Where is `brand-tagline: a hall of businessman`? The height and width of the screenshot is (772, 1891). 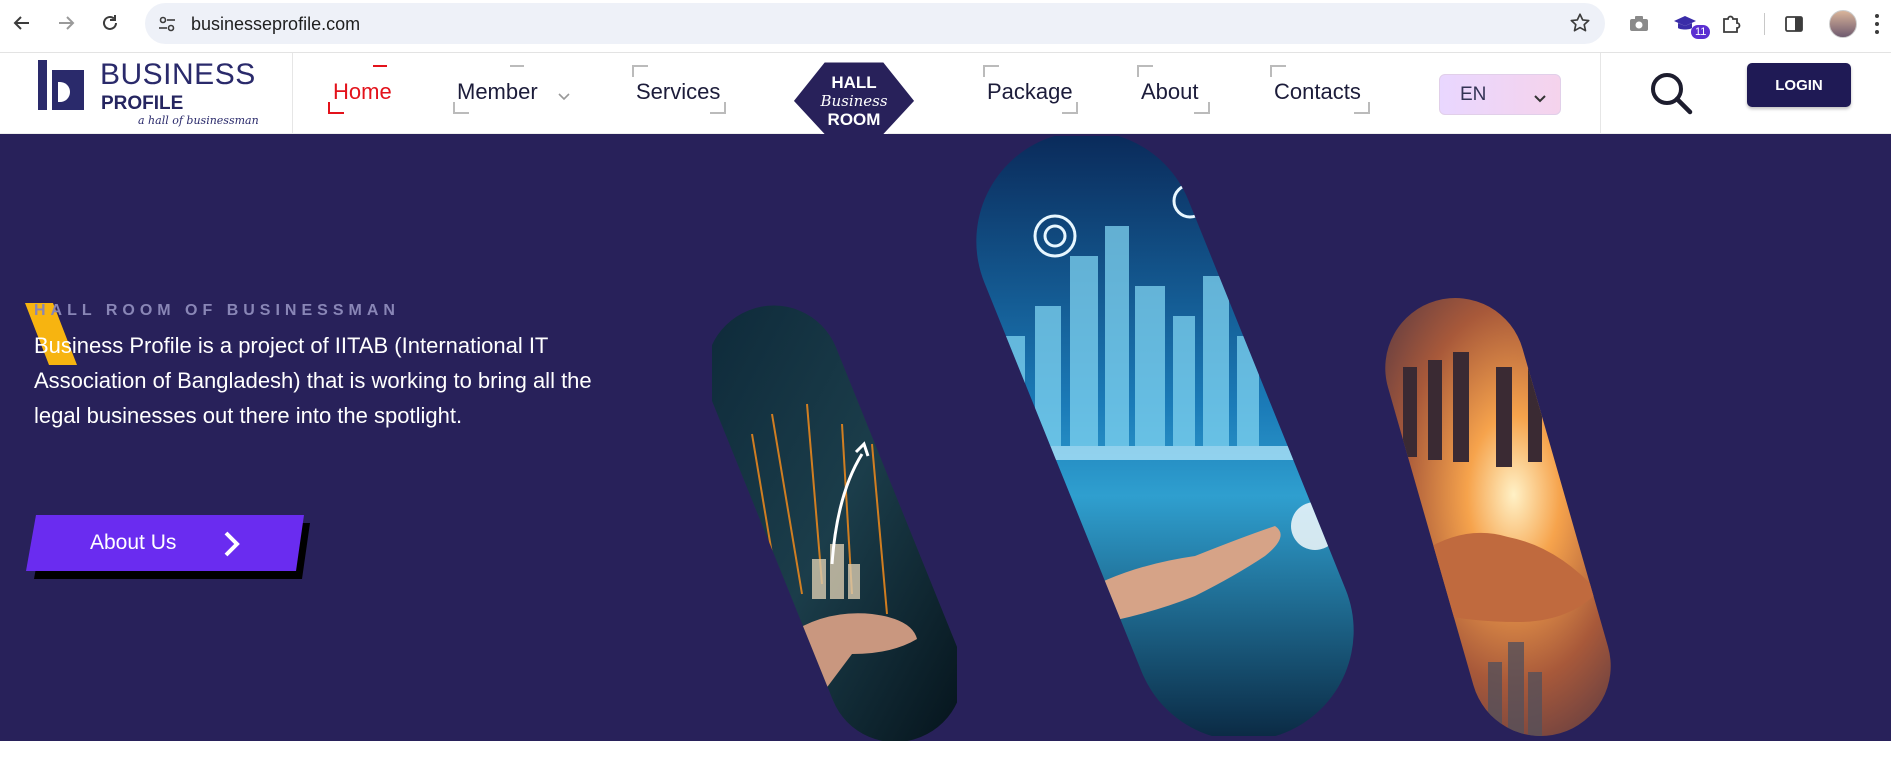 brand-tagline: a hall of businessman is located at coordinates (198, 120).